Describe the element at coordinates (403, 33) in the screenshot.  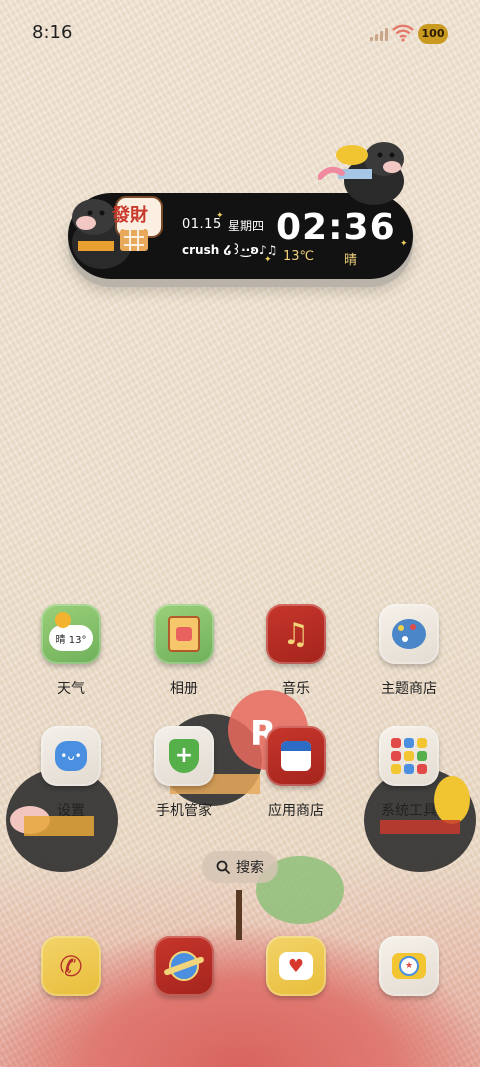
I see `wifi-icon` at that location.